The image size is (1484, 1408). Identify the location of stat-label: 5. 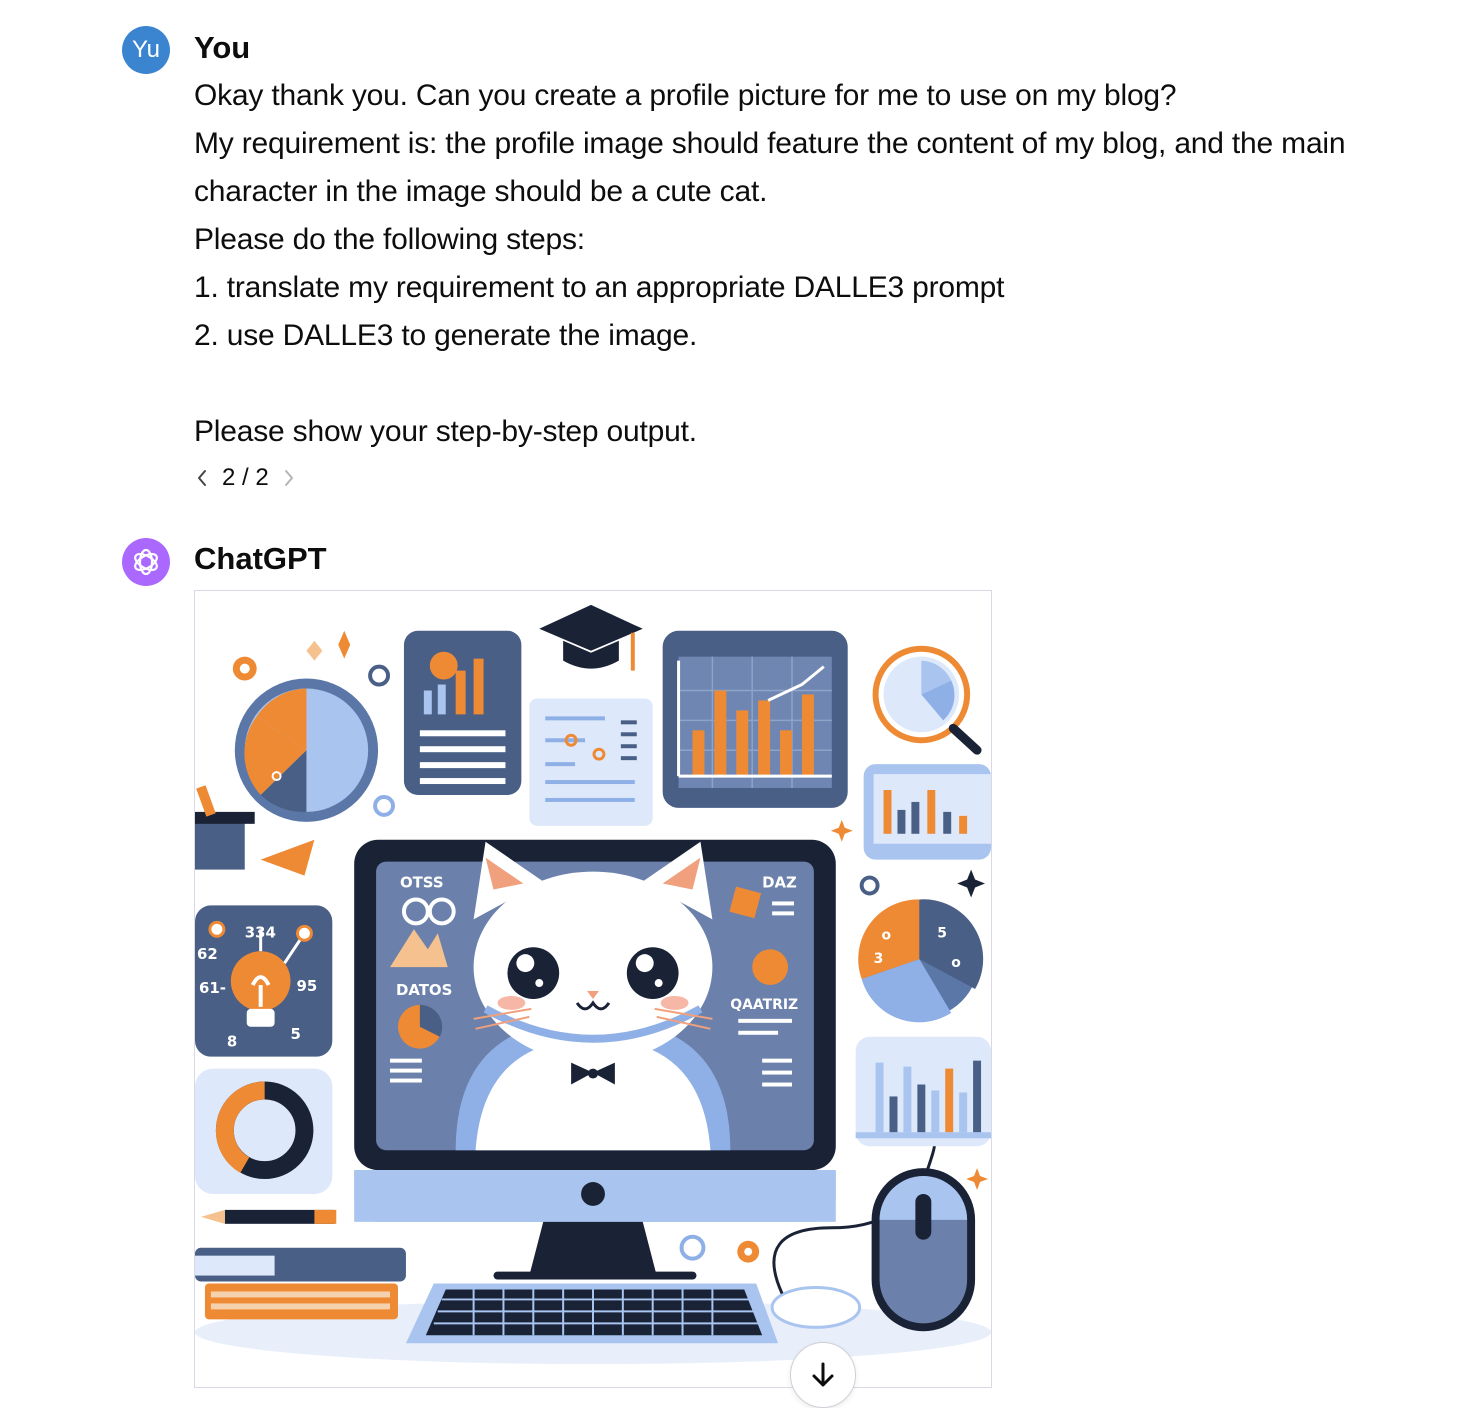
(296, 1034).